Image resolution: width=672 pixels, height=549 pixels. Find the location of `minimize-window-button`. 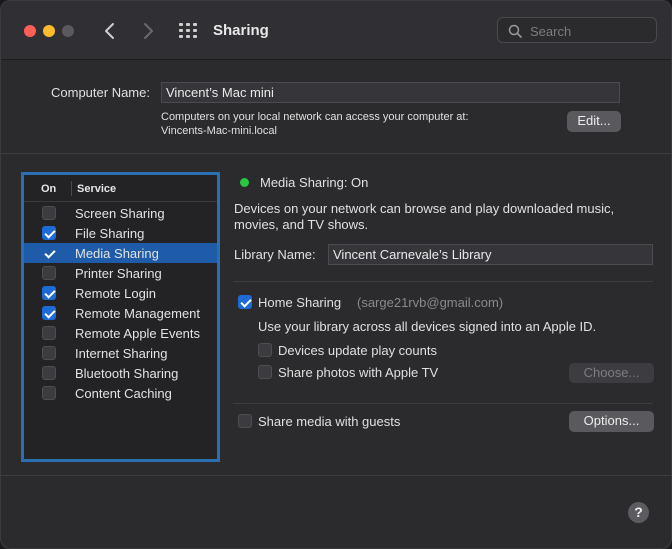

minimize-window-button is located at coordinates (49, 31).